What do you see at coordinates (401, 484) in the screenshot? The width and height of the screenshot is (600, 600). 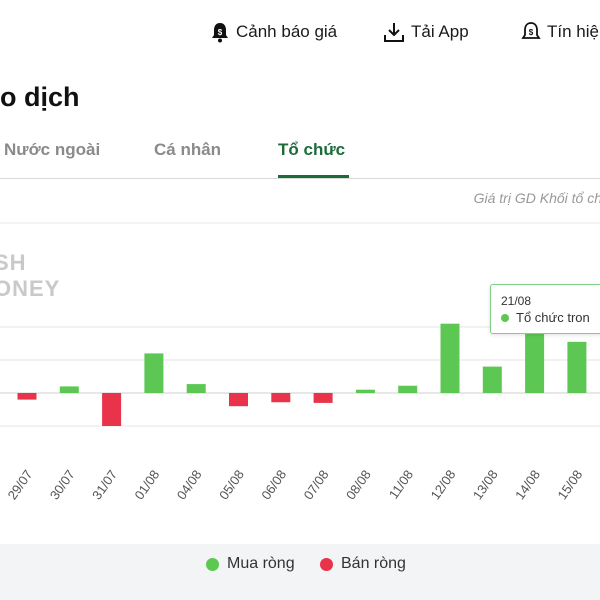 I see `x-tick-label: 11/08` at bounding box center [401, 484].